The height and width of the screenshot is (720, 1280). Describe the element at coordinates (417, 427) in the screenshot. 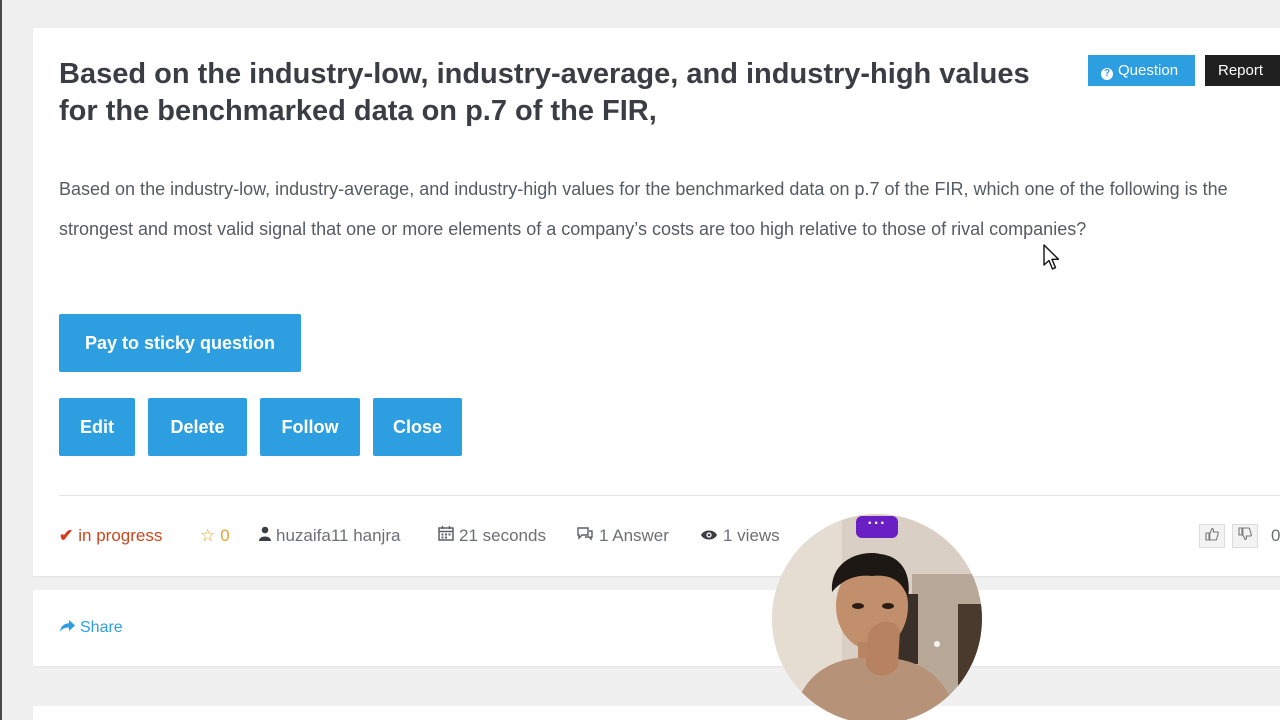

I see `close-button: Close` at that location.